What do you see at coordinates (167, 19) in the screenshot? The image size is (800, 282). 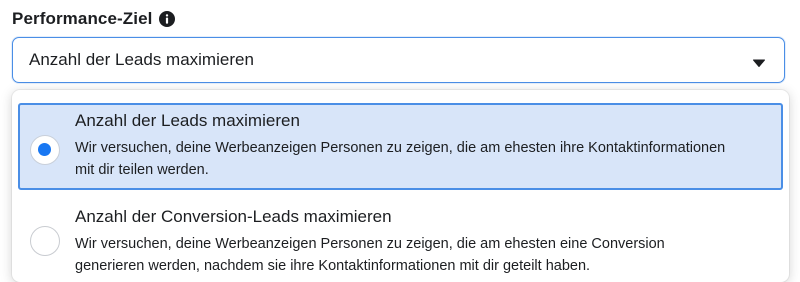 I see `info-icon` at bounding box center [167, 19].